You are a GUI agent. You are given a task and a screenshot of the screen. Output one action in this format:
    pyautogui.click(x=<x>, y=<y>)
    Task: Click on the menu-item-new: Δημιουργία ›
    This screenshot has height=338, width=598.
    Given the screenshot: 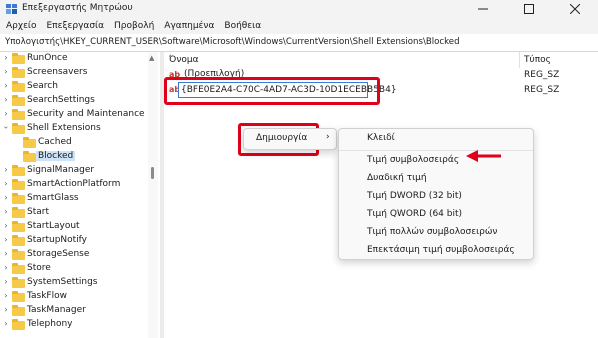 What is the action you would take?
    pyautogui.click(x=290, y=139)
    